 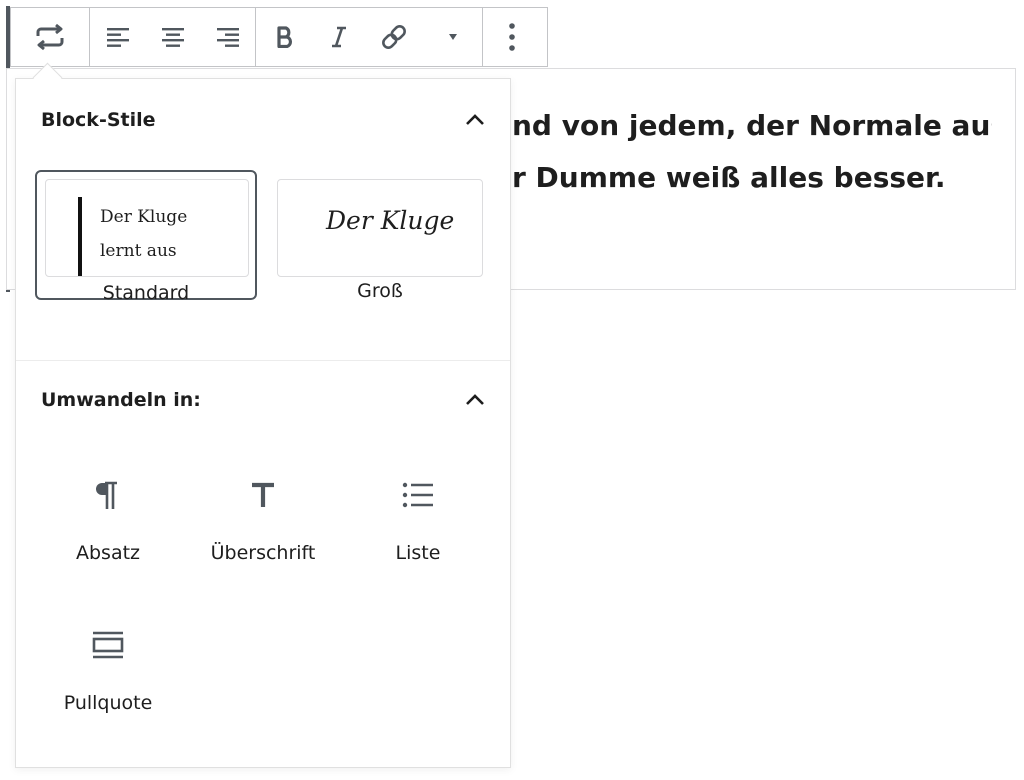 I want to click on align-left-icon, so click(x=117, y=37).